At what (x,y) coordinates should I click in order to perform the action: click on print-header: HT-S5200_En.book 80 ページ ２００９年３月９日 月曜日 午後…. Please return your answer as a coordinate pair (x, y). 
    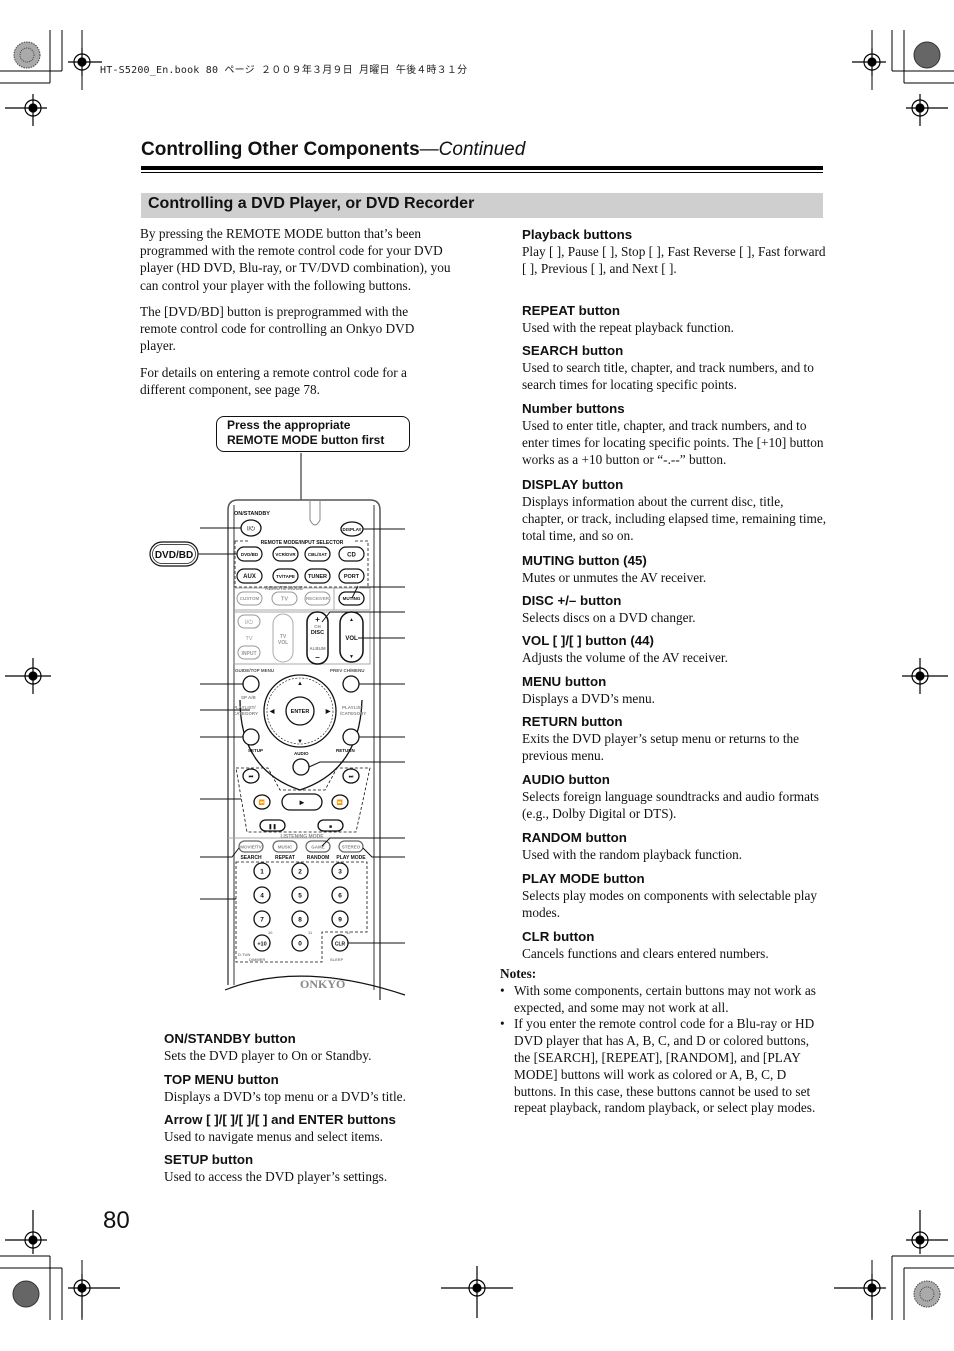
    Looking at the image, I should click on (284, 70).